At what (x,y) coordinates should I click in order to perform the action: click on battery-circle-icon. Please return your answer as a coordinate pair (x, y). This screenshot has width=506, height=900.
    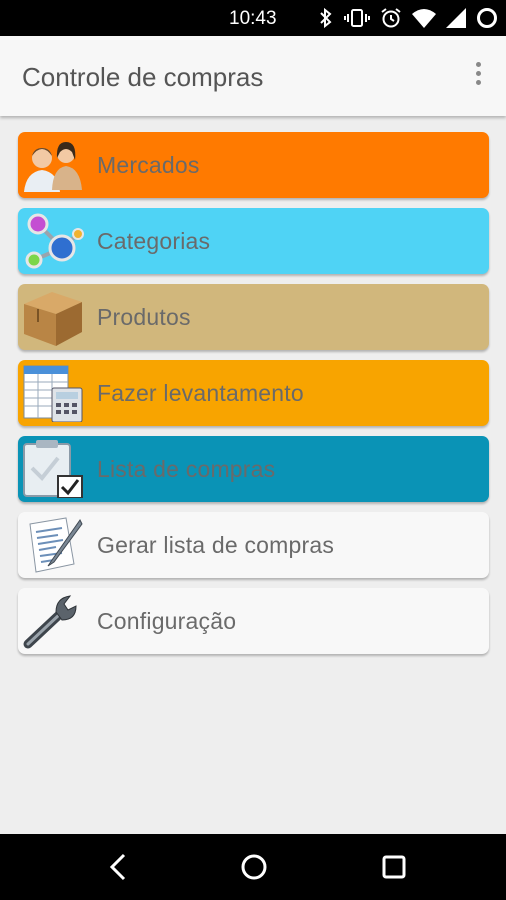
    Looking at the image, I should click on (487, 18).